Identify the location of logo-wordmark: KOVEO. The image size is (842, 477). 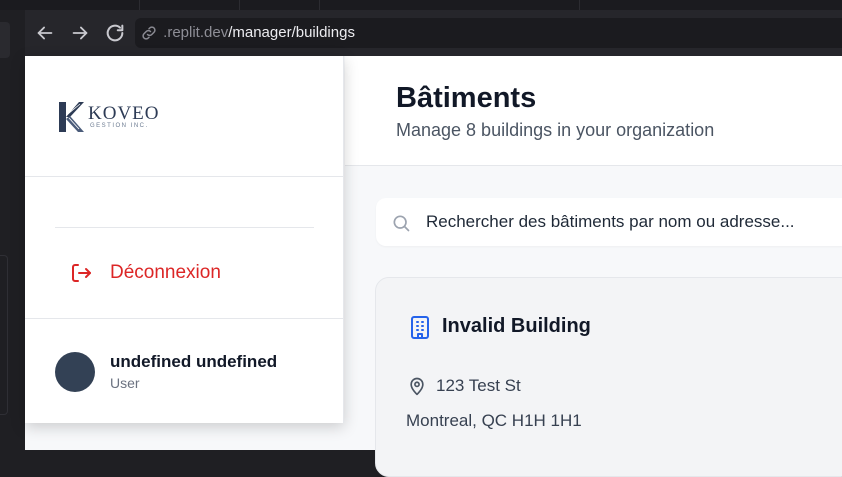
(124, 113).